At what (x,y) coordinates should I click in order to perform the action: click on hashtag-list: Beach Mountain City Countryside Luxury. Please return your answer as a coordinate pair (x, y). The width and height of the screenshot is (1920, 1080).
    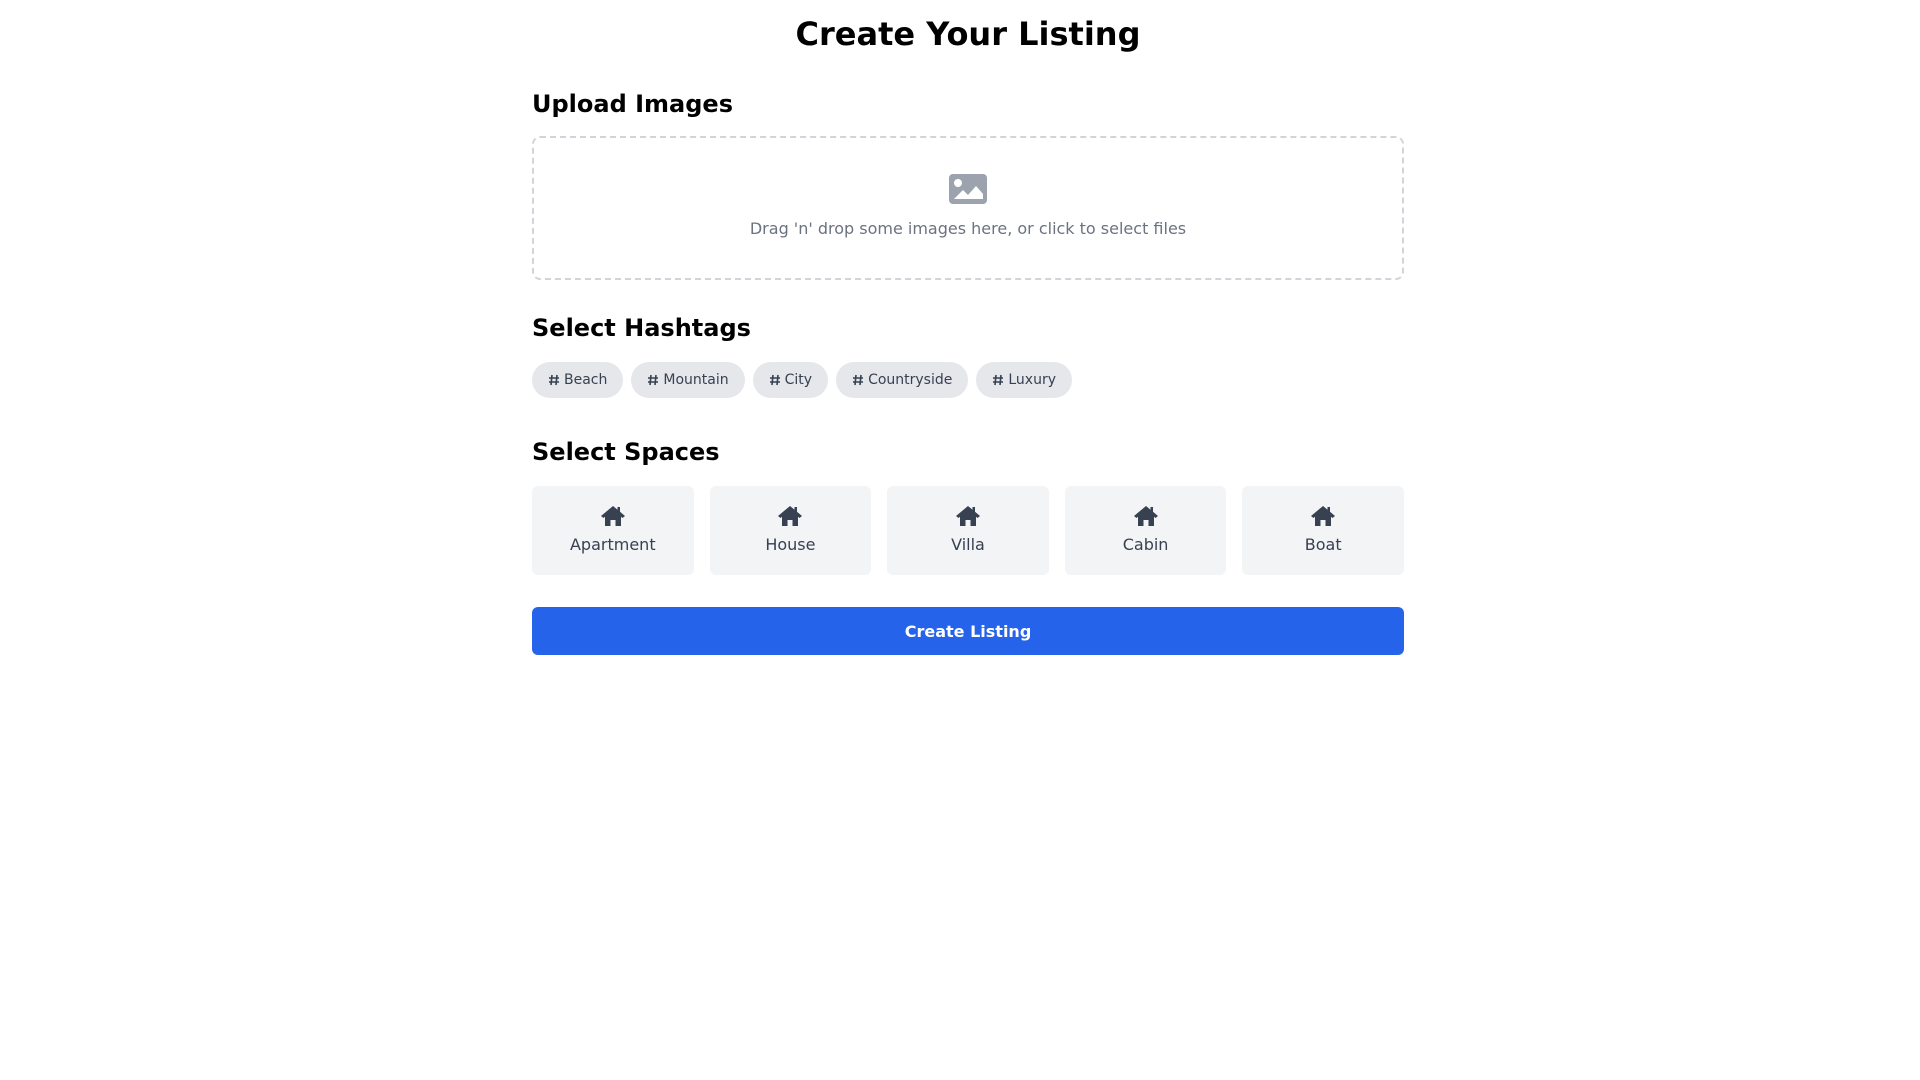
    Looking at the image, I should click on (968, 380).